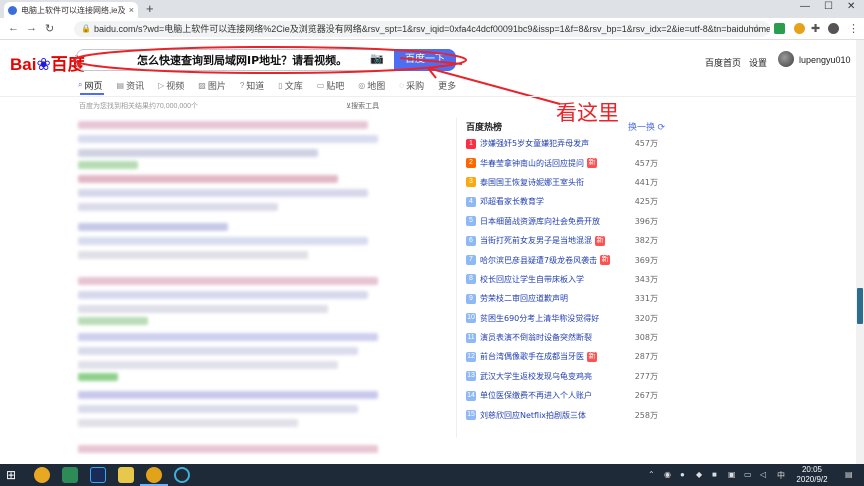  I want to click on hot-list-item: 15 刘慈欣回应Netflix拍剧版三体 258万, so click(564, 414).